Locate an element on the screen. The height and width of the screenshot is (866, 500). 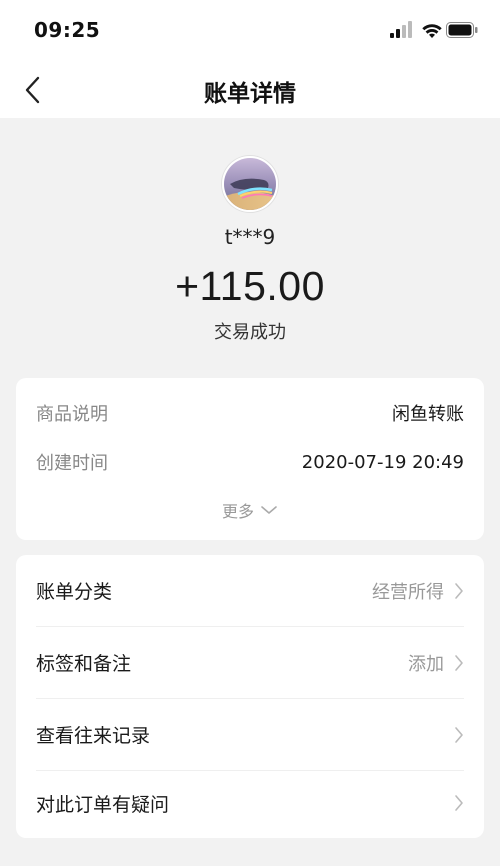
avatar is located at coordinates (250, 184).